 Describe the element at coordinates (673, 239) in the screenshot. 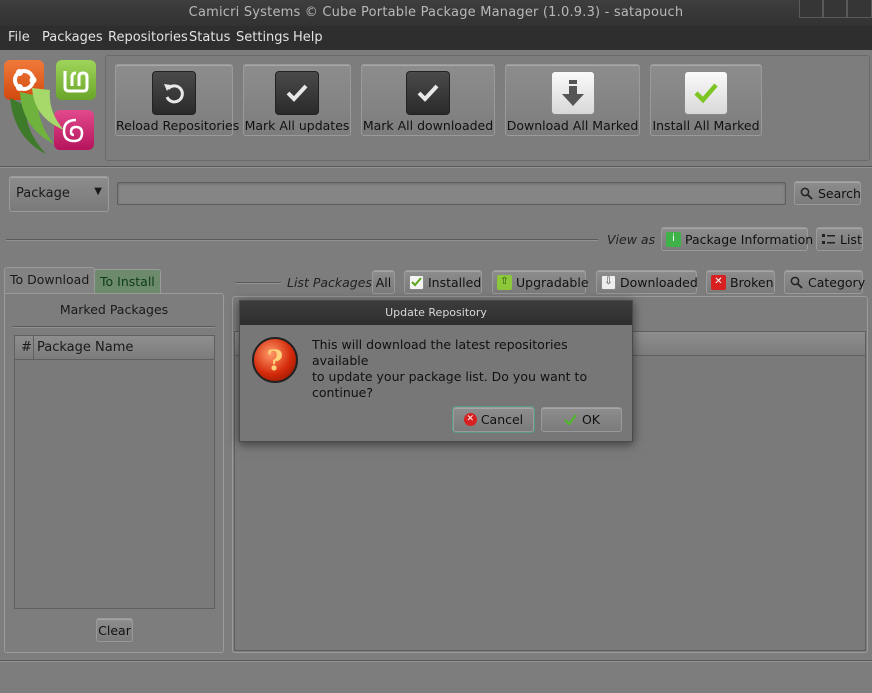

I see `info-icon: i` at that location.